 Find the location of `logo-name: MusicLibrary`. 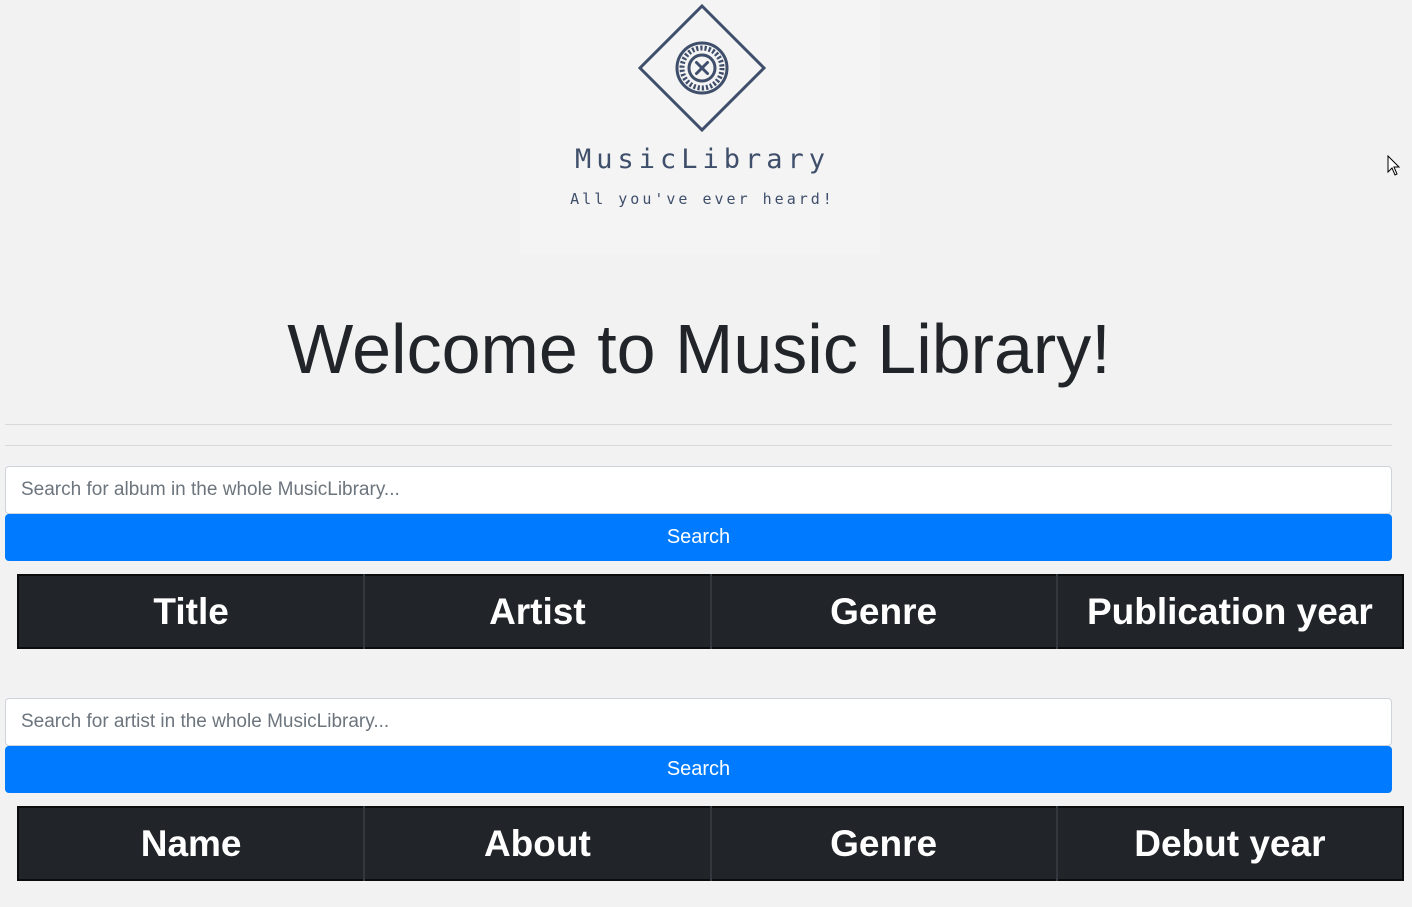

logo-name: MusicLibrary is located at coordinates (702, 159).